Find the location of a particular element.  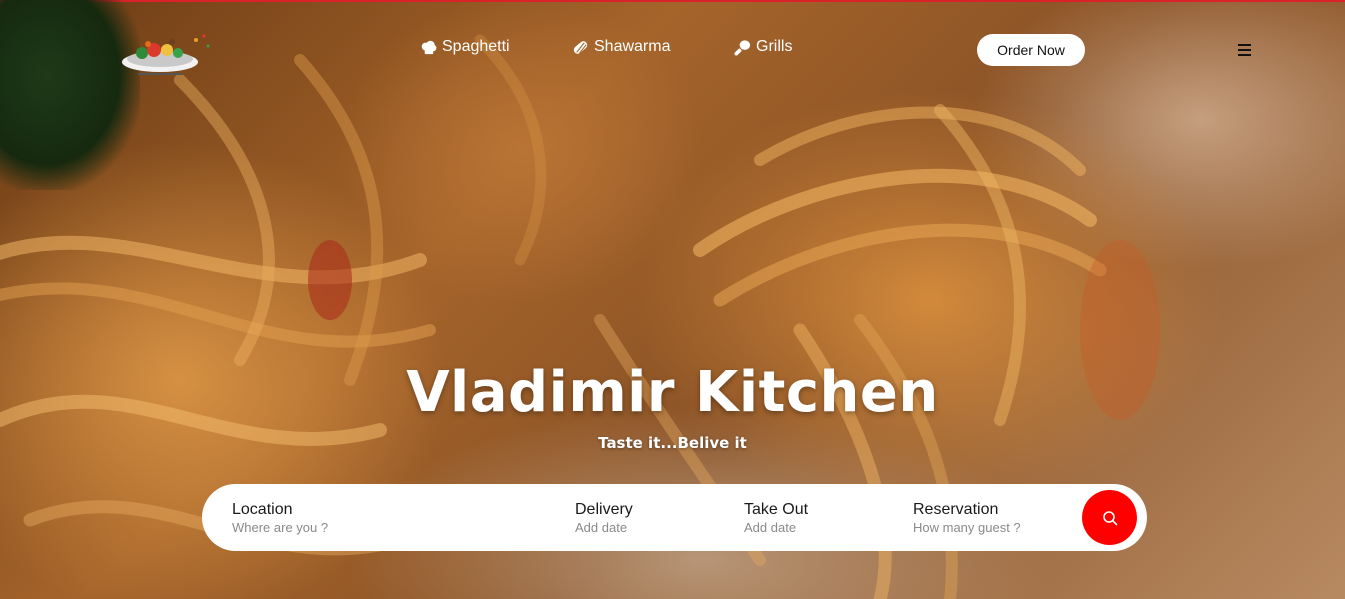

main-nav: Spaghetti Shawarma Grills is located at coordinates (672, 50).